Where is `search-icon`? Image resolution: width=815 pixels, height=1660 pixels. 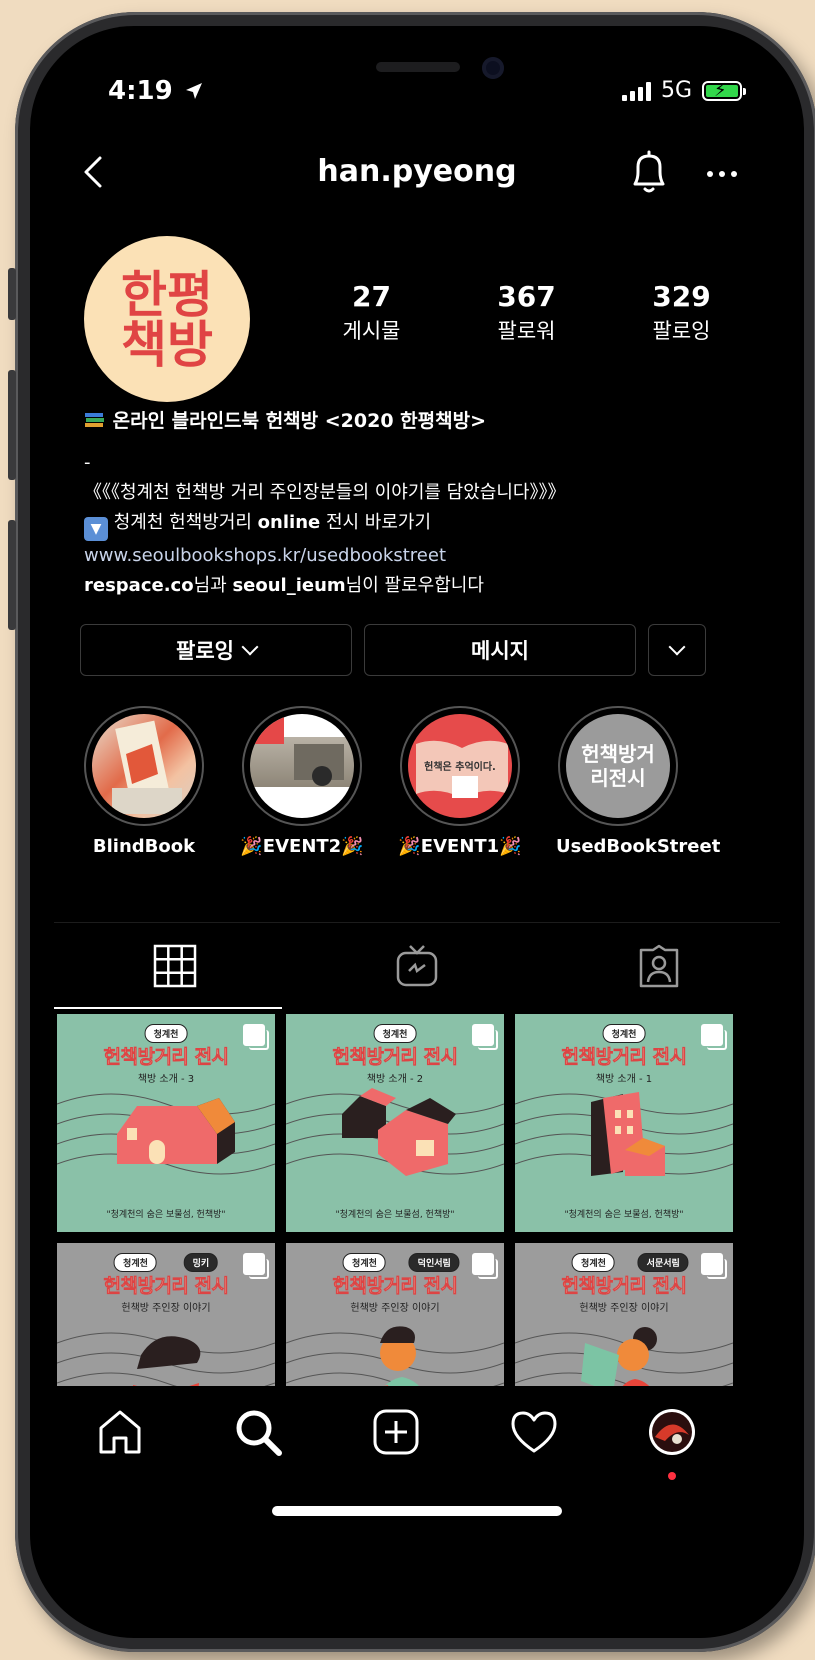
search-icon is located at coordinates (259, 1433).